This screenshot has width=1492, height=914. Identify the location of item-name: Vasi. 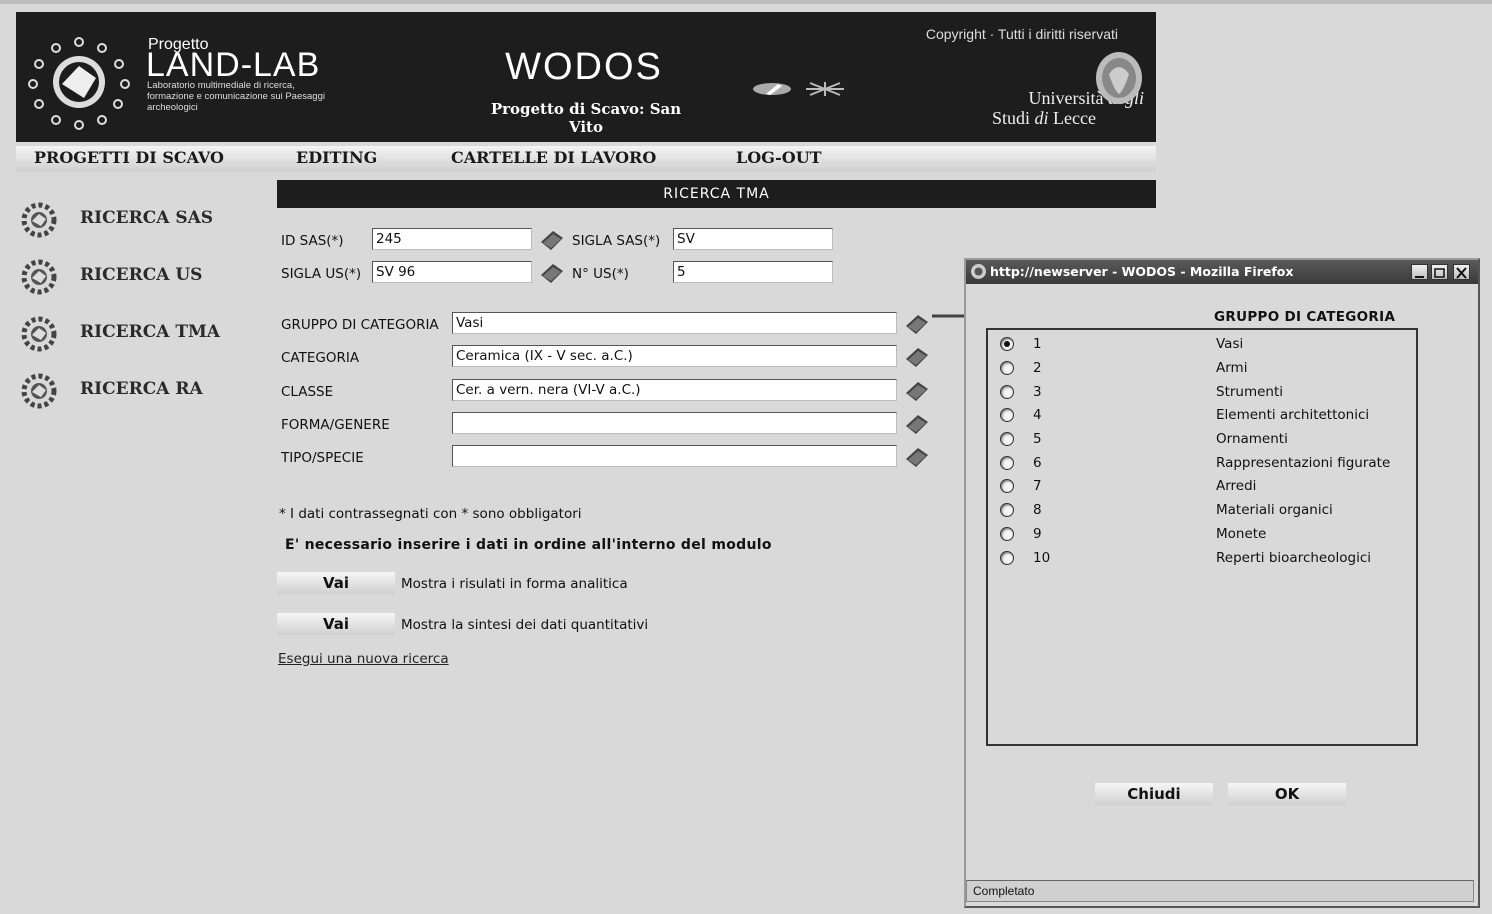
(1230, 344).